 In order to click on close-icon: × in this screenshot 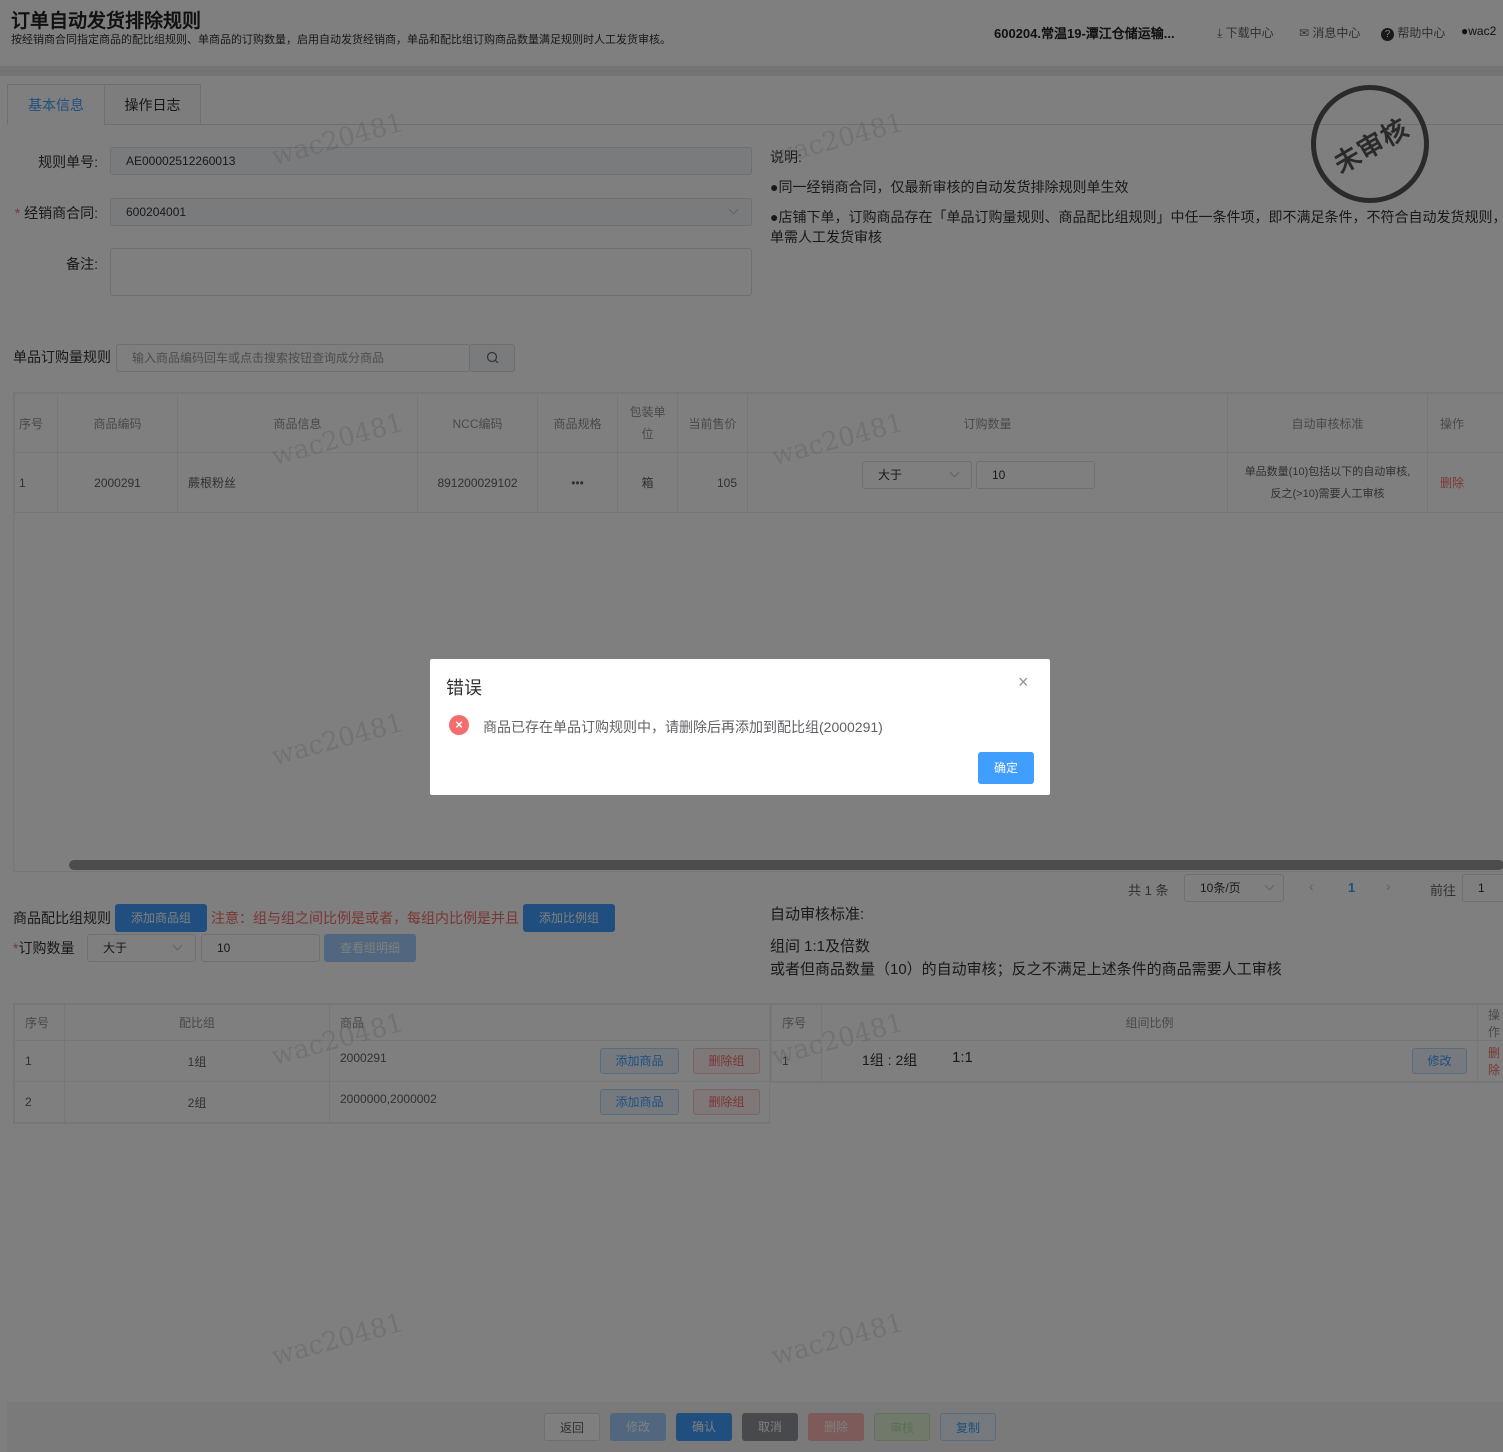, I will do `click(1023, 682)`.